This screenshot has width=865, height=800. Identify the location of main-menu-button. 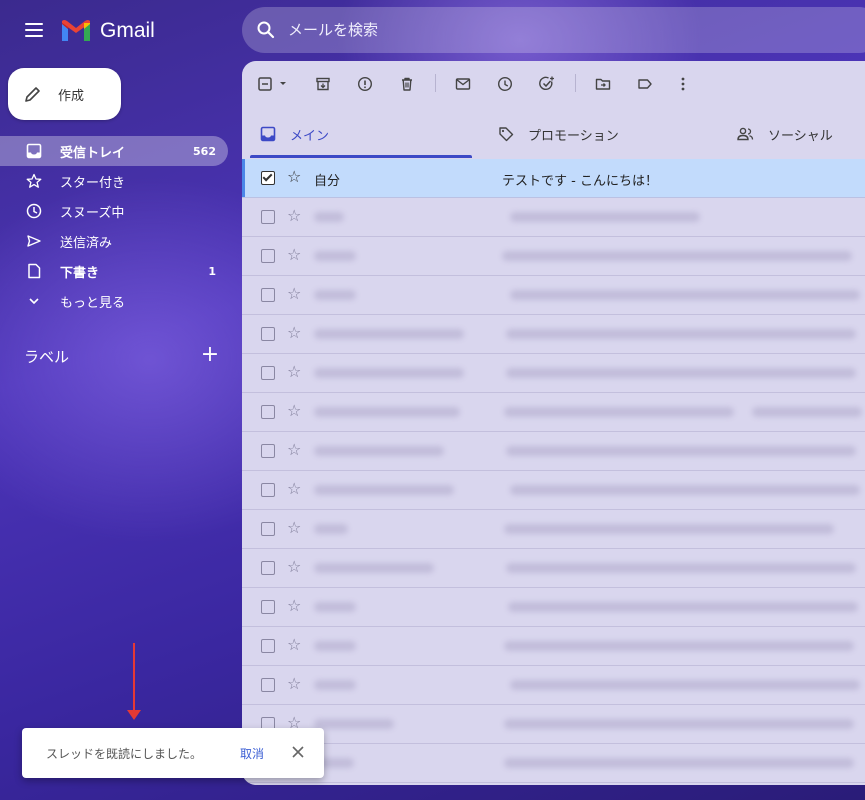
(34, 30).